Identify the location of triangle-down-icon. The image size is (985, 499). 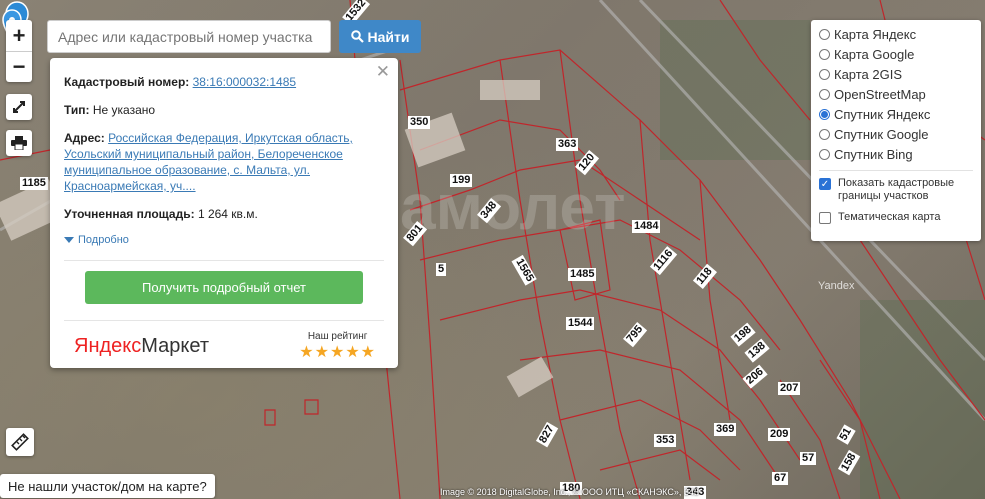
(69, 240).